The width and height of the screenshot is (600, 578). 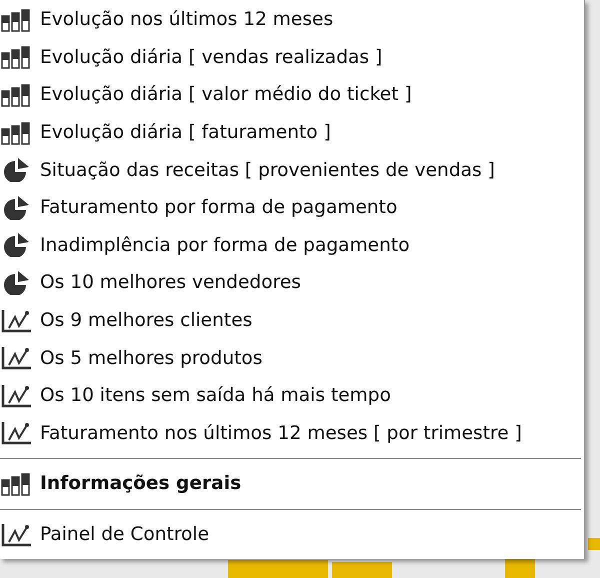 I want to click on menu-item: Os 5 melhores produtos, so click(x=151, y=358).